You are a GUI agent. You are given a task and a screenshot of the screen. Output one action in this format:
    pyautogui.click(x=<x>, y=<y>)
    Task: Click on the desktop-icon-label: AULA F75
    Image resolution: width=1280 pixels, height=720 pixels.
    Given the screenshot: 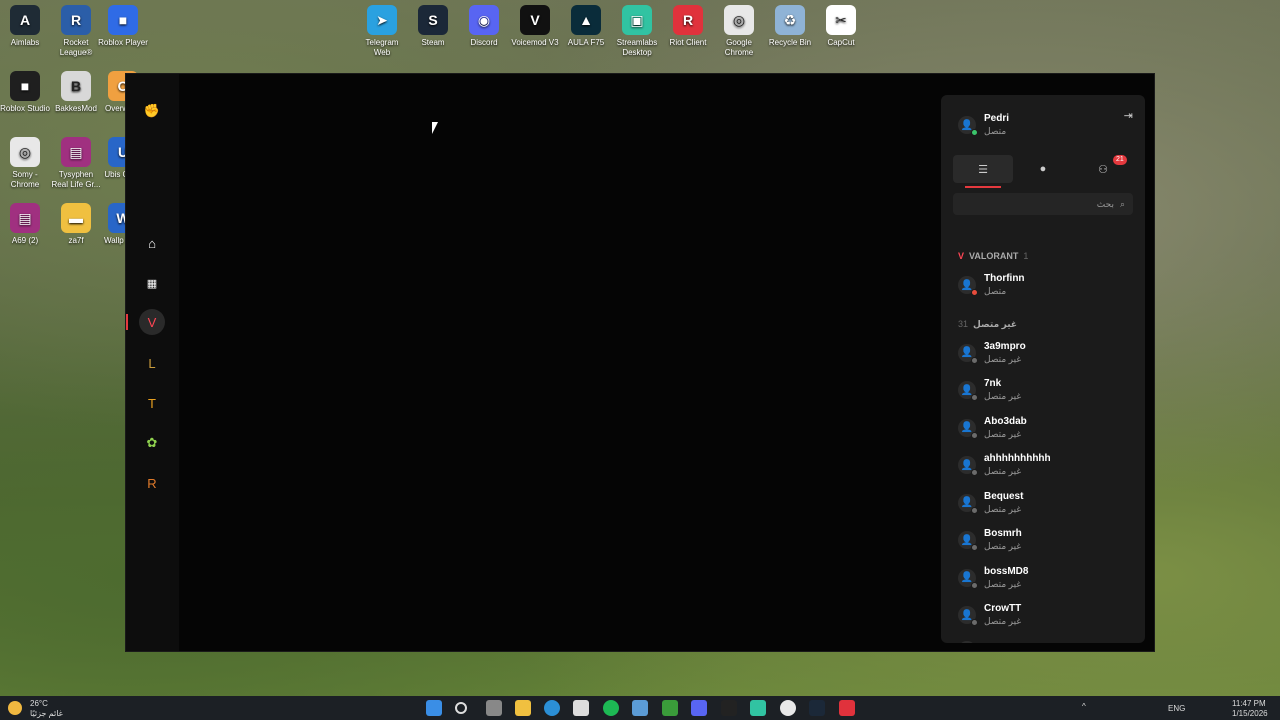 What is the action you would take?
    pyautogui.click(x=586, y=42)
    